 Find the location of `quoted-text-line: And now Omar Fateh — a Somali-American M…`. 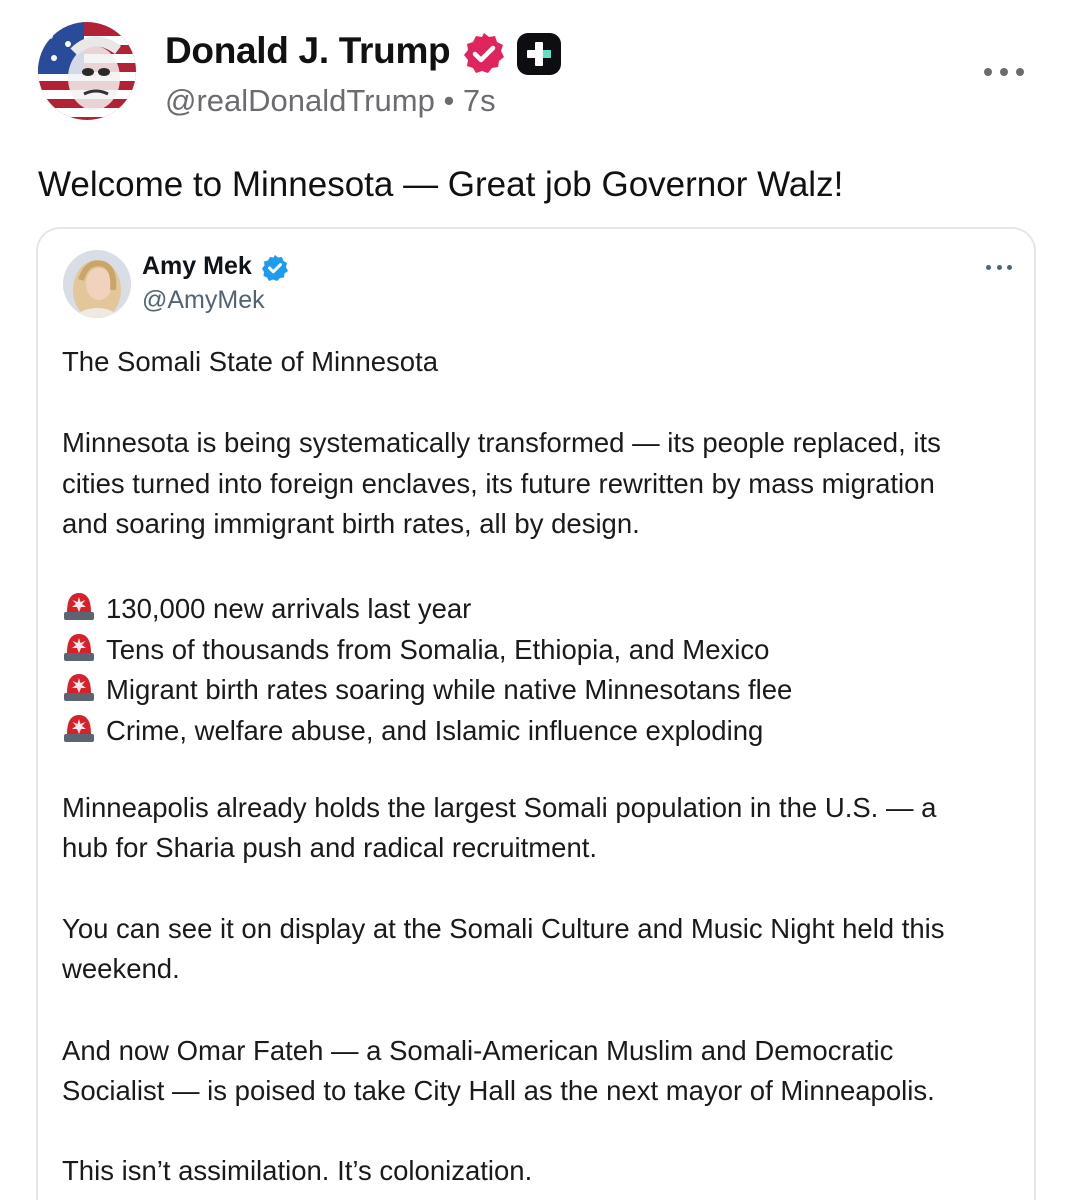

quoted-text-line: And now Omar Fateh — a Somali-American M… is located at coordinates (478, 1050).